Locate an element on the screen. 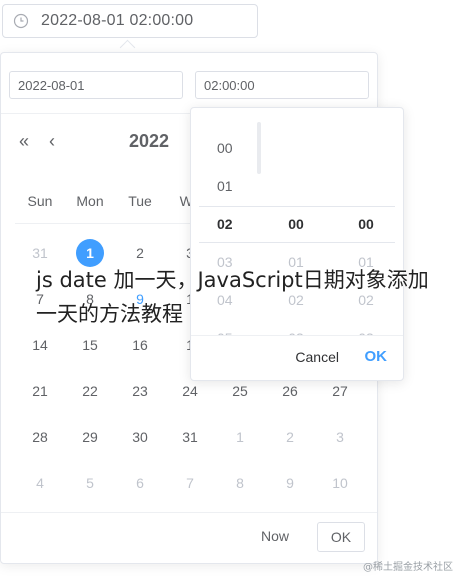  time-cancel-button: Cancel is located at coordinates (317, 357).